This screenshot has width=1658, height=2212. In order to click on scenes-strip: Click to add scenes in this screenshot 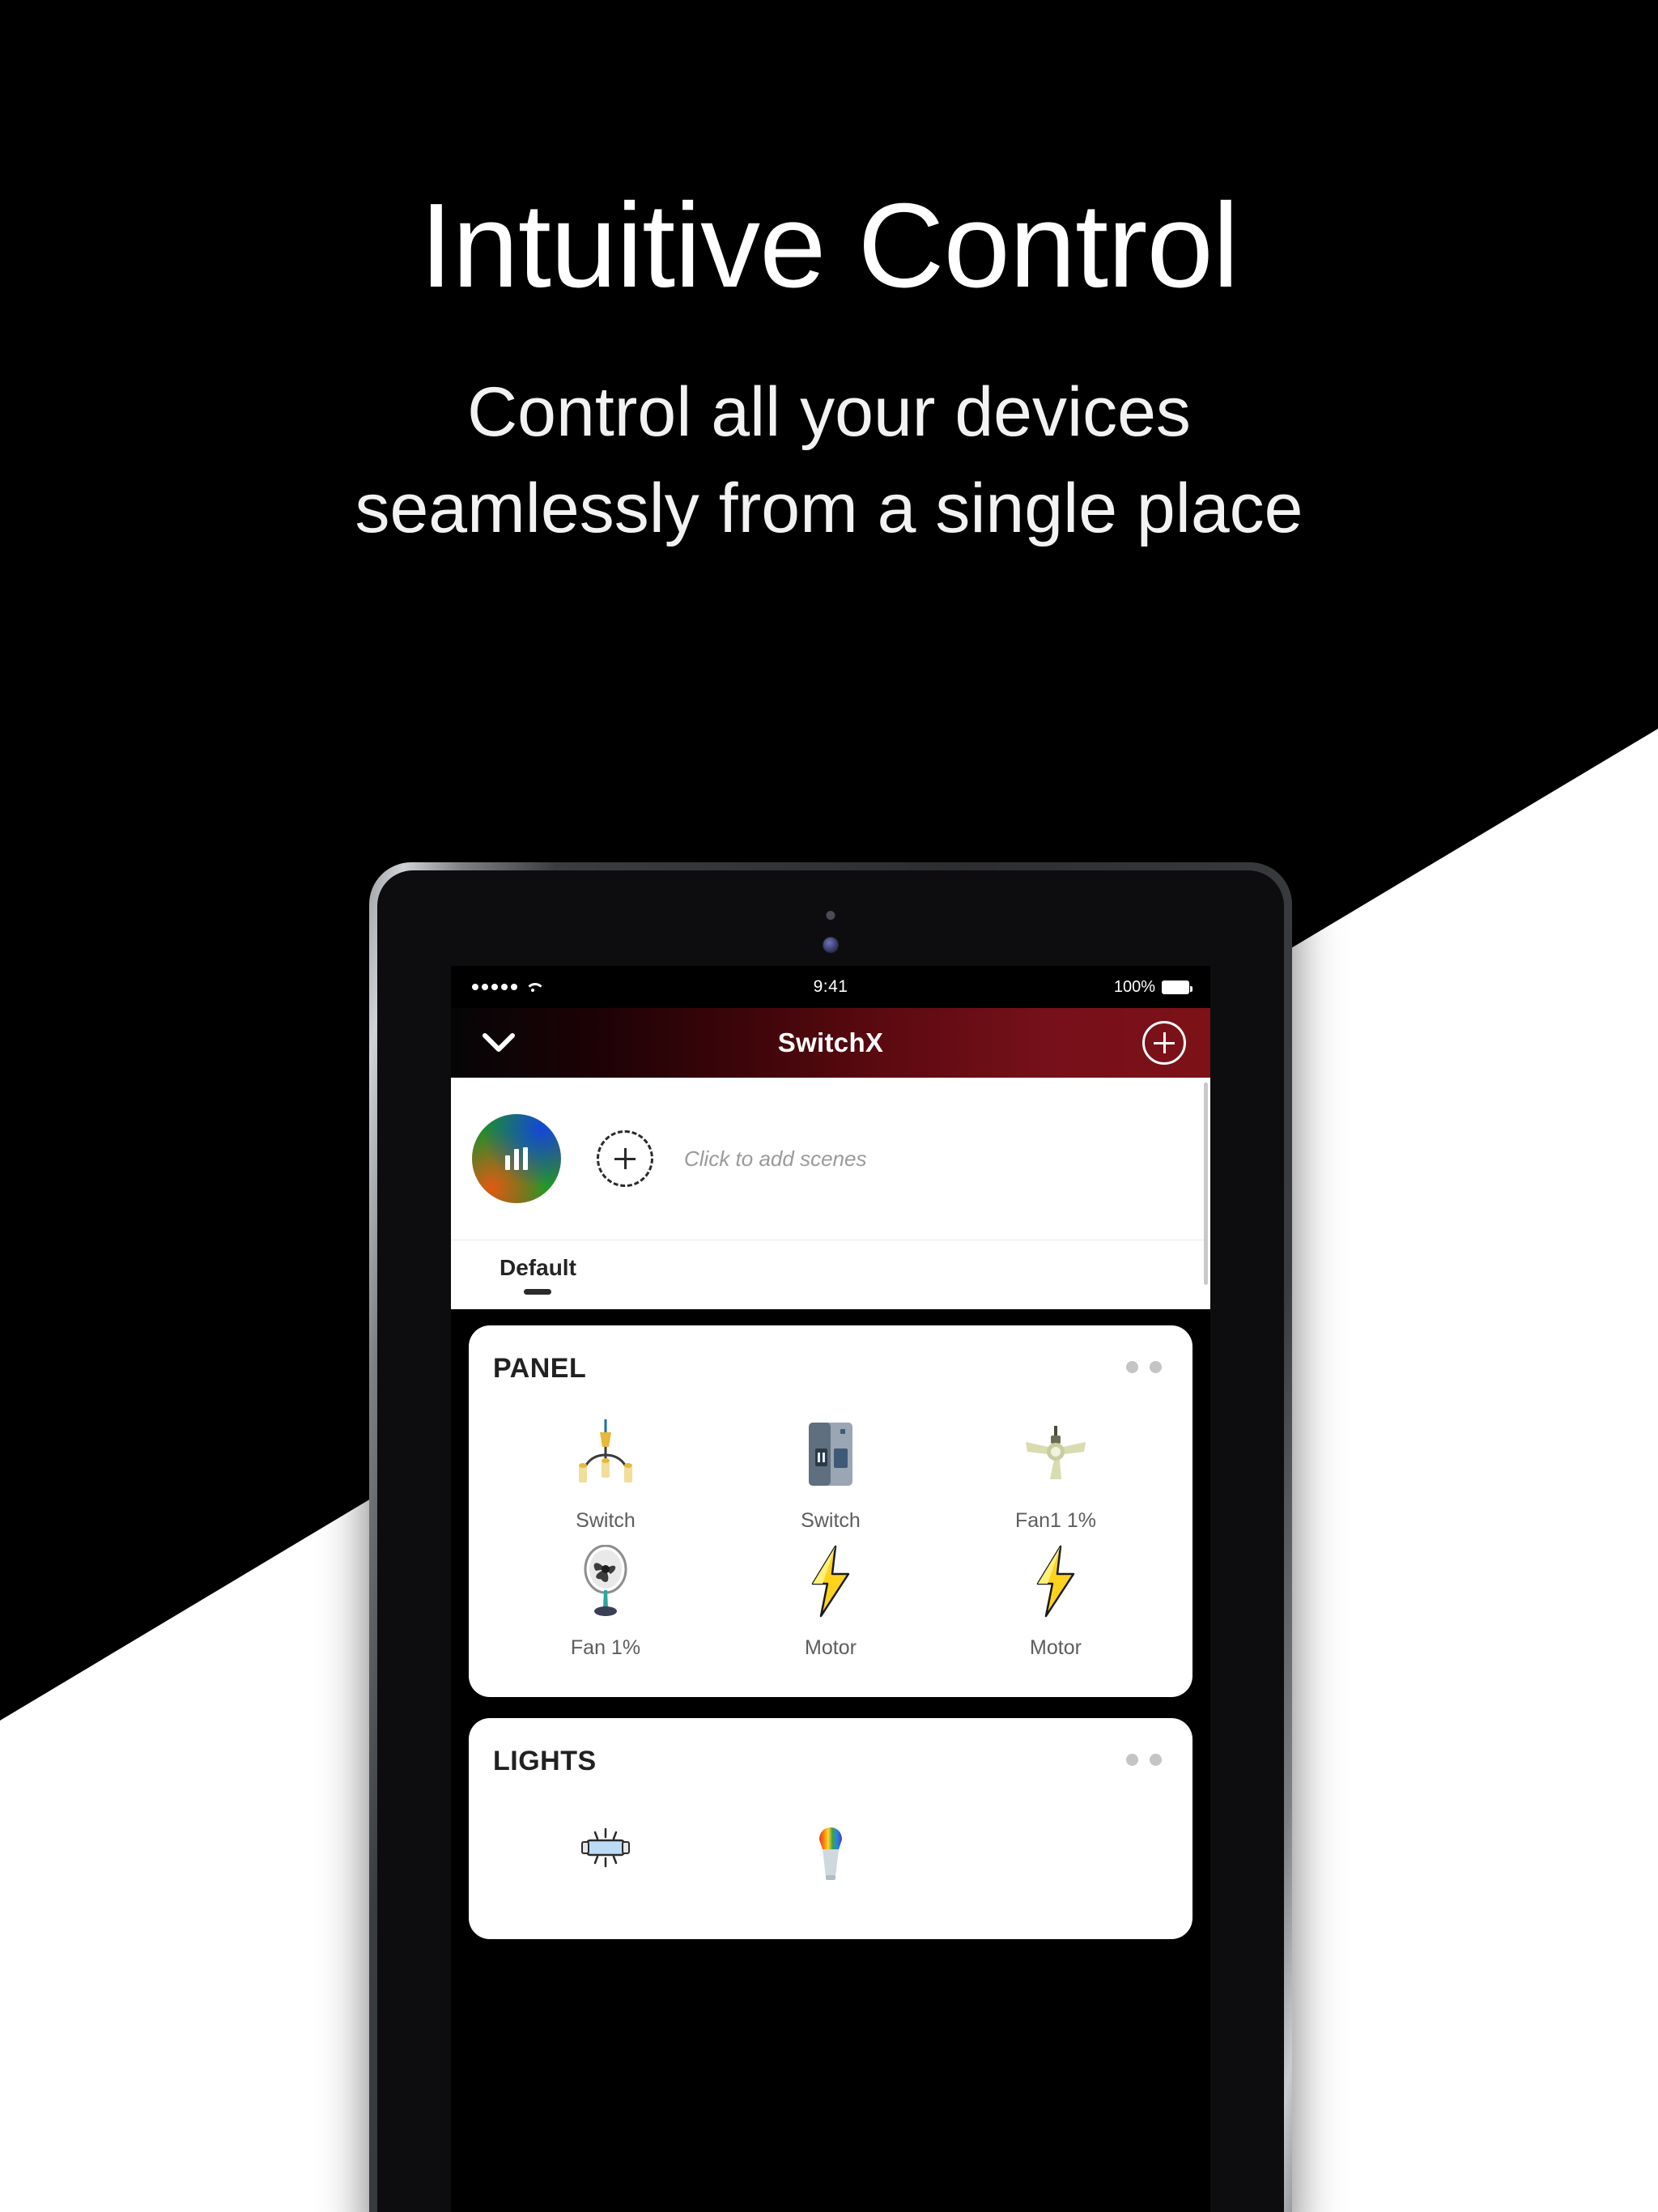, I will do `click(830, 1181)`.